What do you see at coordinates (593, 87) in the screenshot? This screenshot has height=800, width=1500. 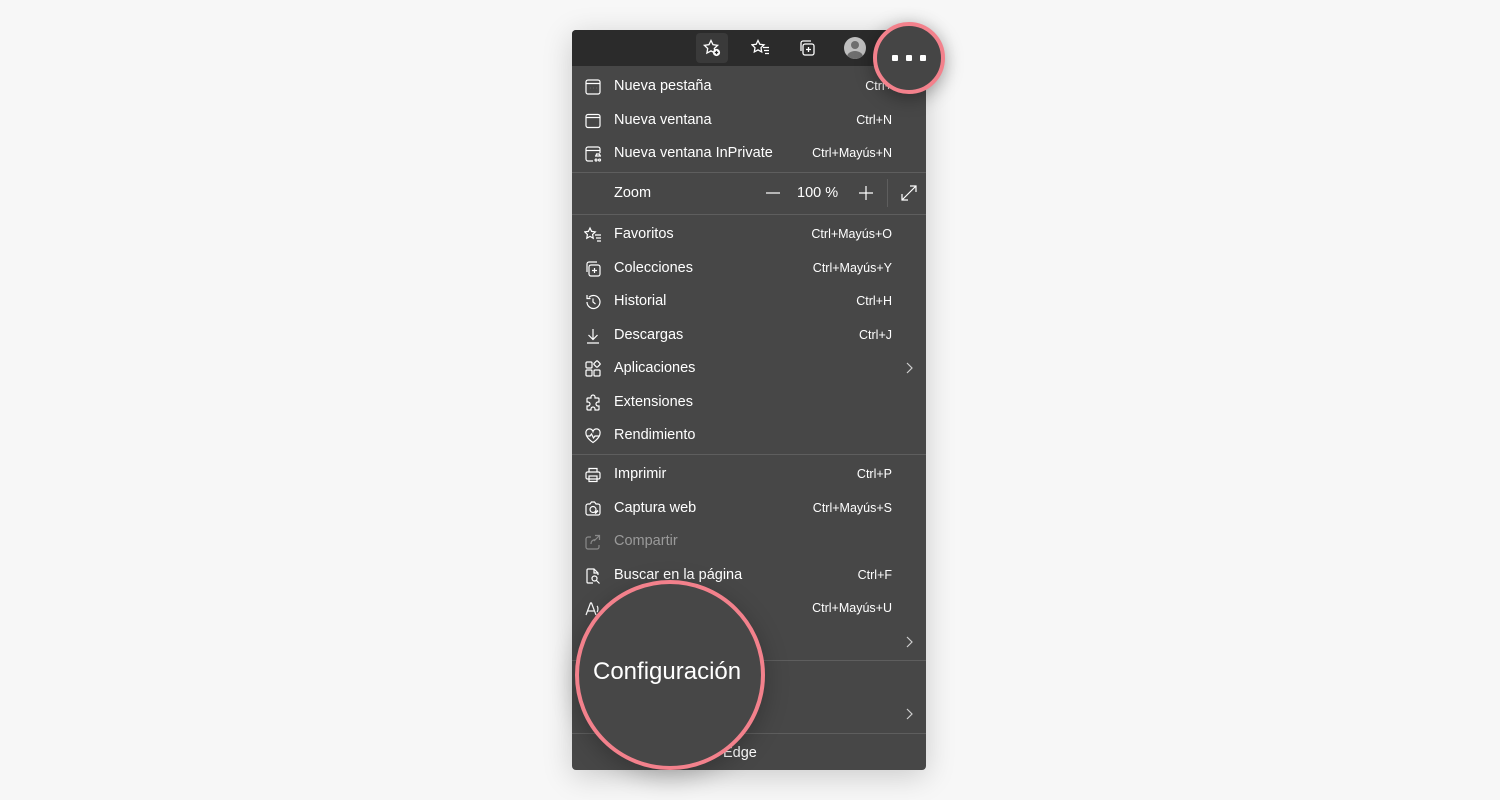 I see `new-tab-icon` at bounding box center [593, 87].